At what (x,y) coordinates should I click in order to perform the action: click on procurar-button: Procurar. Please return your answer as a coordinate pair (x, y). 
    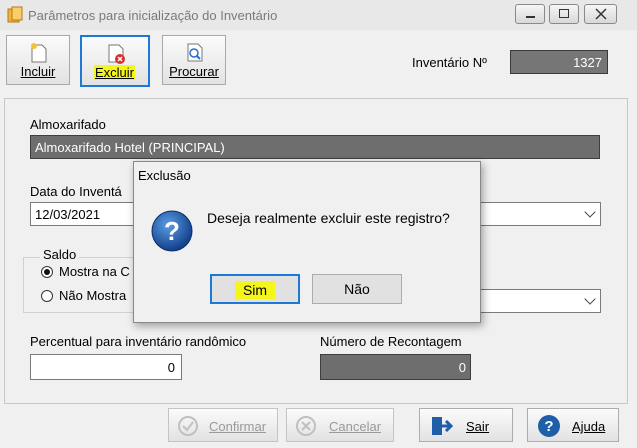
    Looking at the image, I should click on (194, 60).